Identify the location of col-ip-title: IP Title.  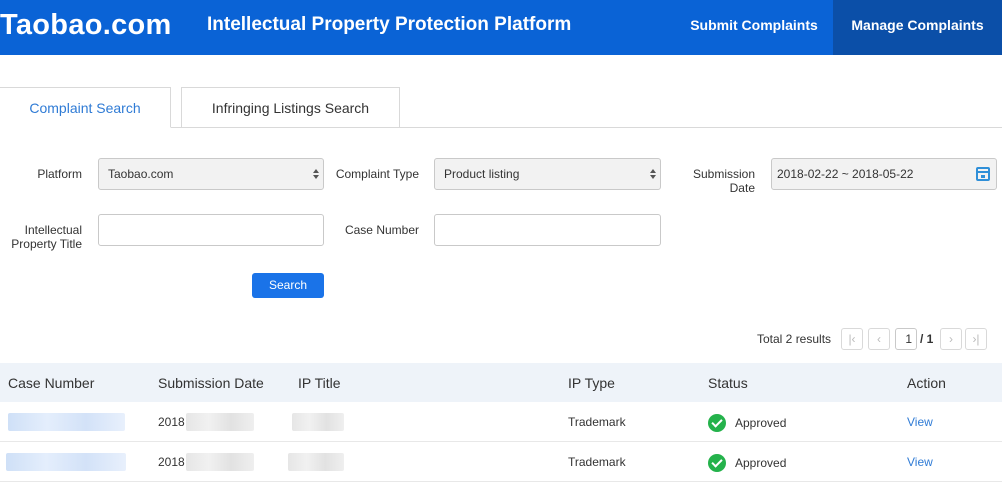
(319, 383).